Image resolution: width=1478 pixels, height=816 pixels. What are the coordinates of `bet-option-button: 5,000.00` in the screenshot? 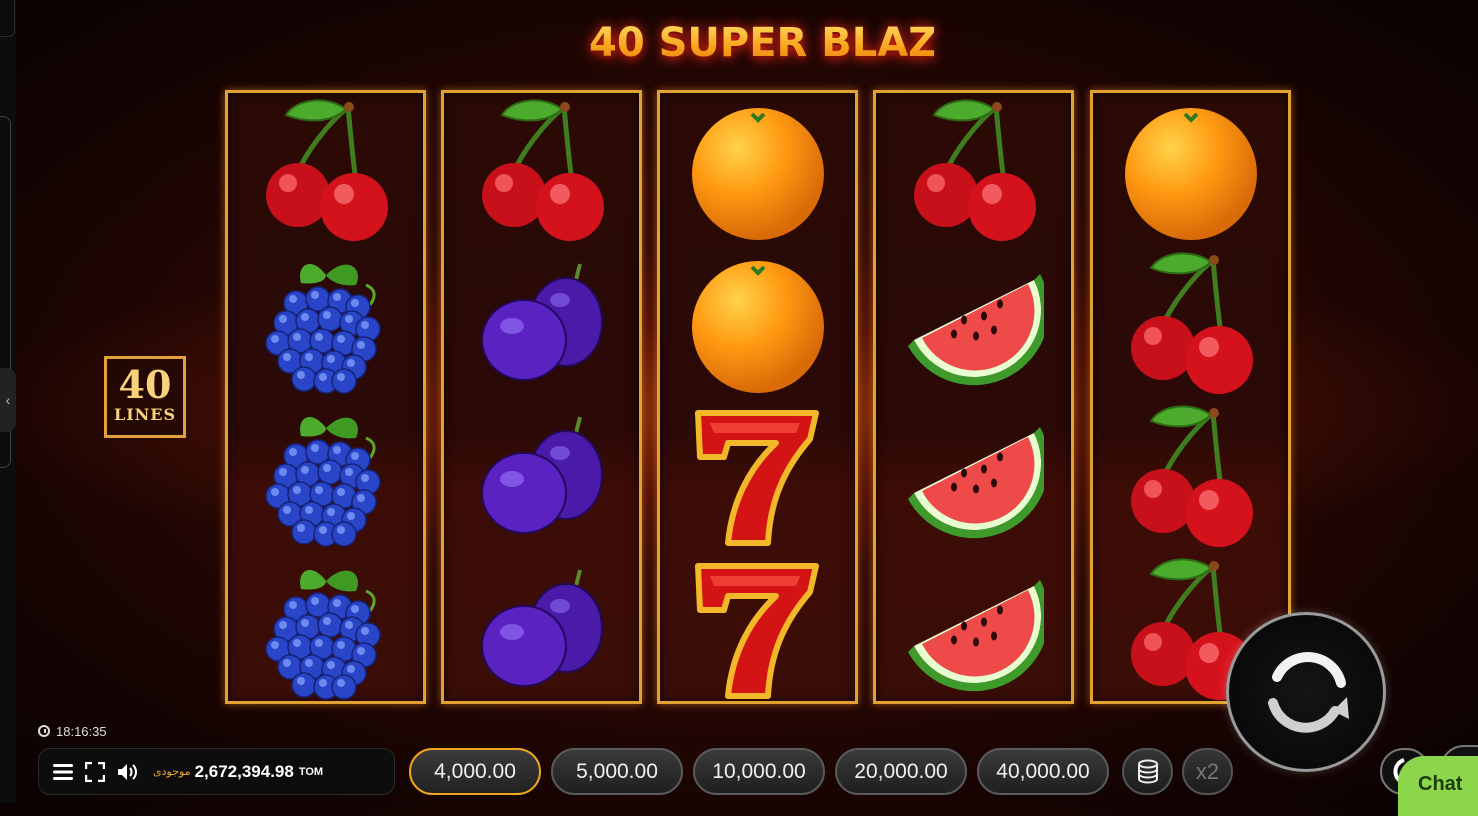 It's located at (617, 771).